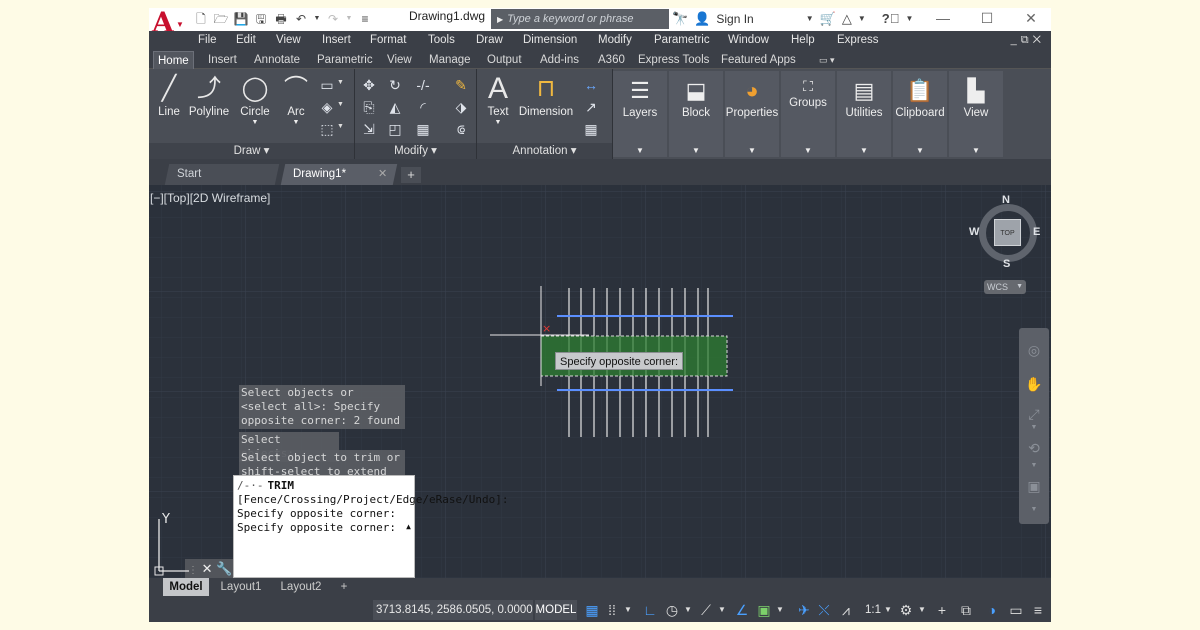  What do you see at coordinates (734, 19) in the screenshot?
I see `sign-in-link: Sign In` at bounding box center [734, 19].